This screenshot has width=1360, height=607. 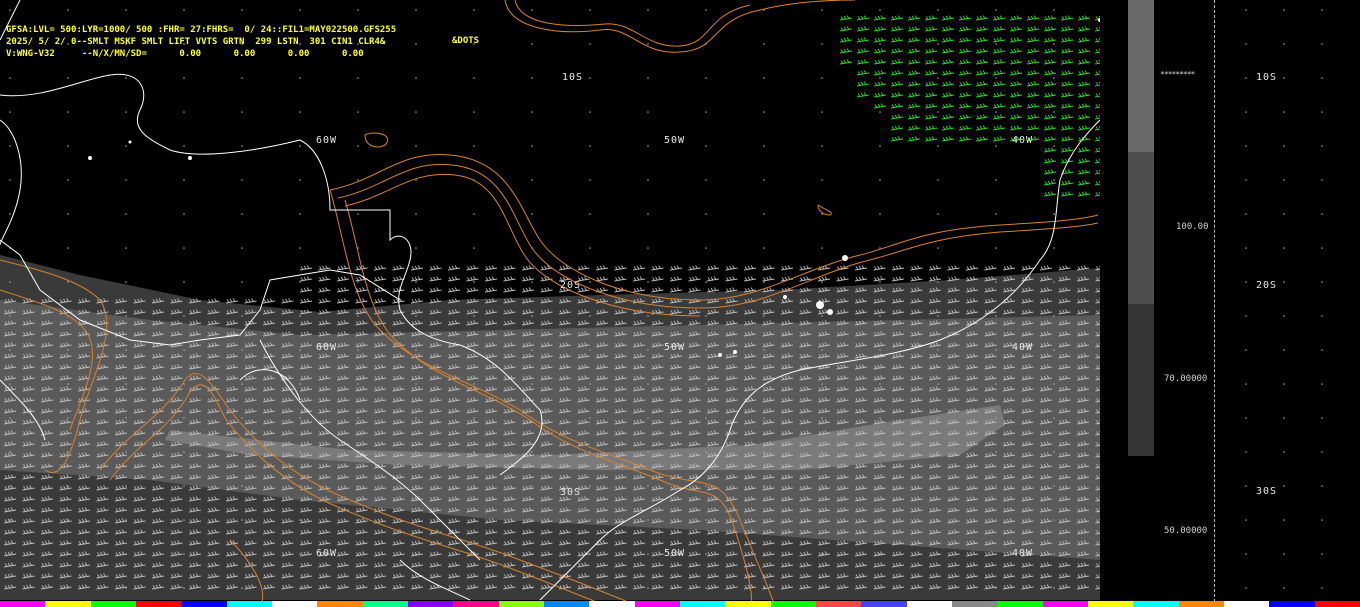 I want to click on lon-label-50w: 50W, so click(x=674, y=140).